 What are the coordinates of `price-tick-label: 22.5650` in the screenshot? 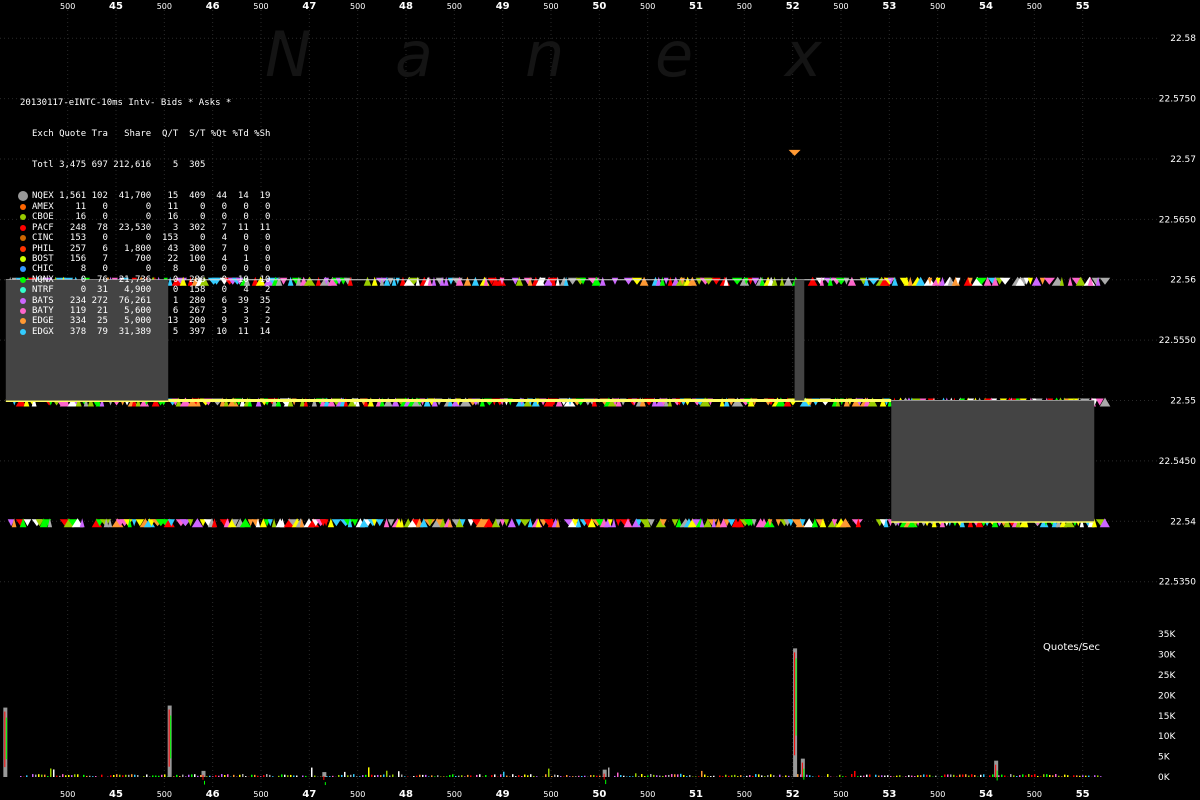 It's located at (1177, 220).